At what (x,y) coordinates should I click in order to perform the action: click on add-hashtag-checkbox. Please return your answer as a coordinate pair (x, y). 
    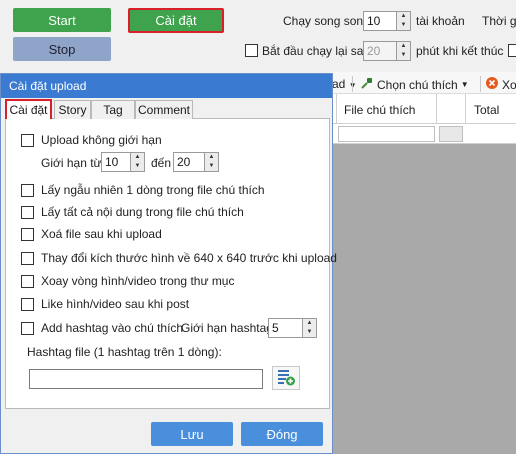
    Looking at the image, I should click on (27, 328).